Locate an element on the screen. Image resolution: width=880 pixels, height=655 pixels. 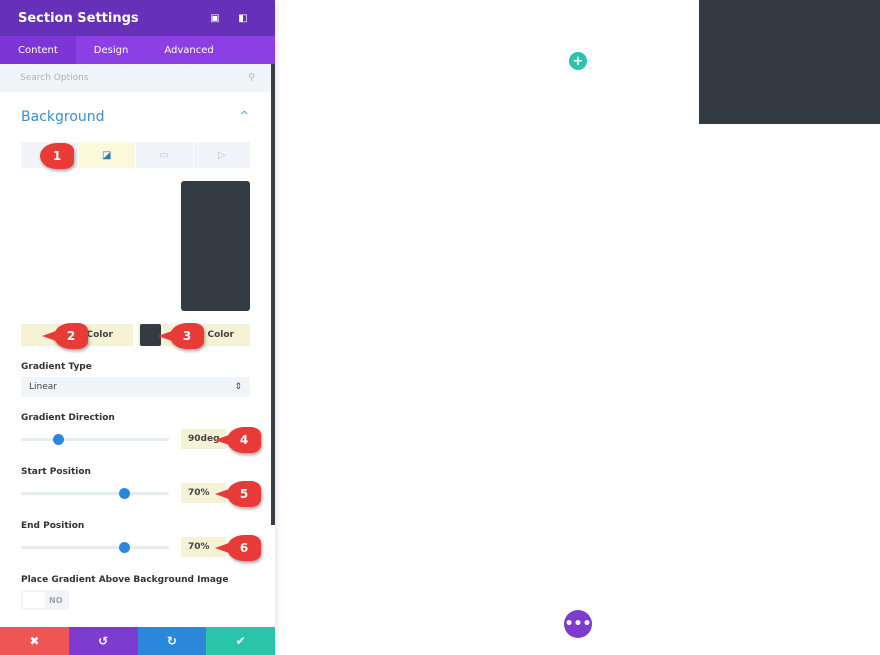
gradient-preview is located at coordinates (215, 246).